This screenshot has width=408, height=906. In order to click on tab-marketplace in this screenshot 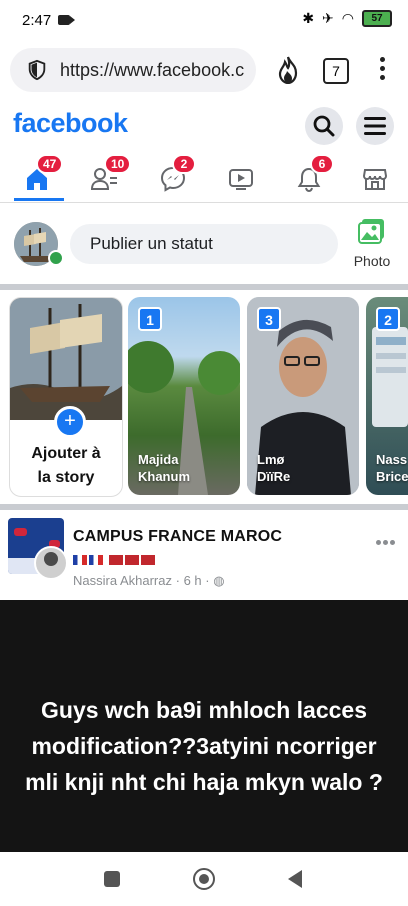, I will do `click(379, 177)`.